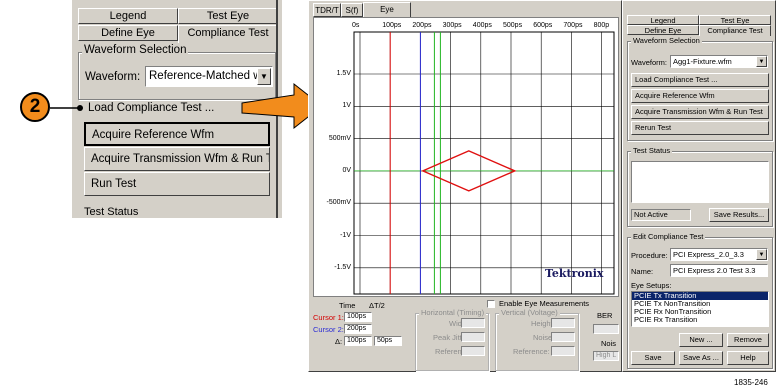 This screenshot has height=391, width=776. What do you see at coordinates (748, 358) in the screenshot?
I see `help-button: Help` at bounding box center [748, 358].